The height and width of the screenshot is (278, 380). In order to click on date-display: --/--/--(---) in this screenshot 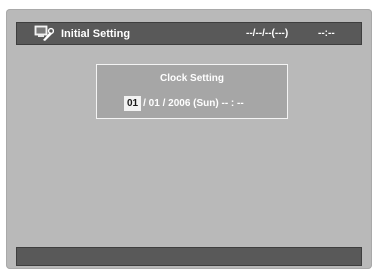, I will do `click(267, 33)`.